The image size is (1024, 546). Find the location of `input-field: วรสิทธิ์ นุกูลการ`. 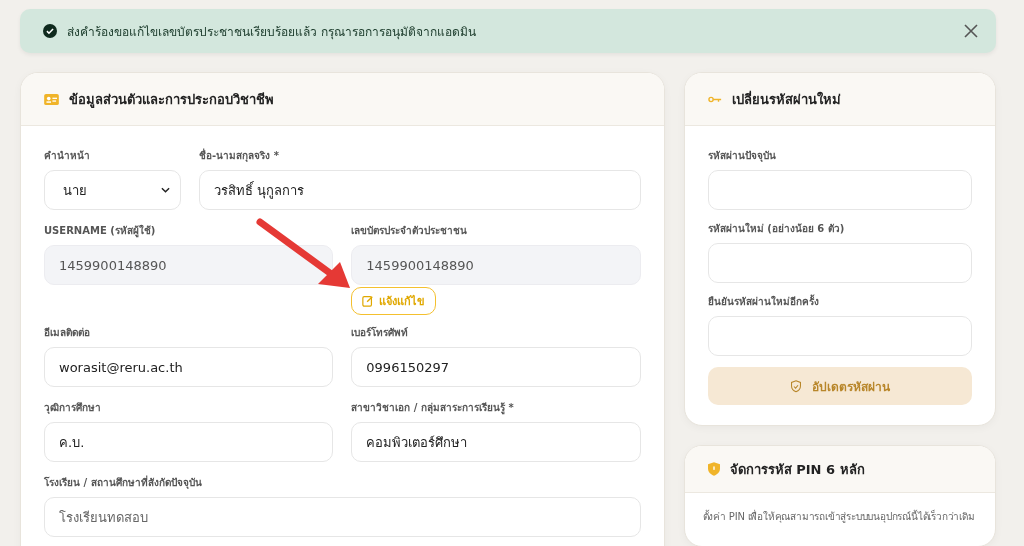

input-field: วรสิทธิ์ นุกูลการ is located at coordinates (420, 190).